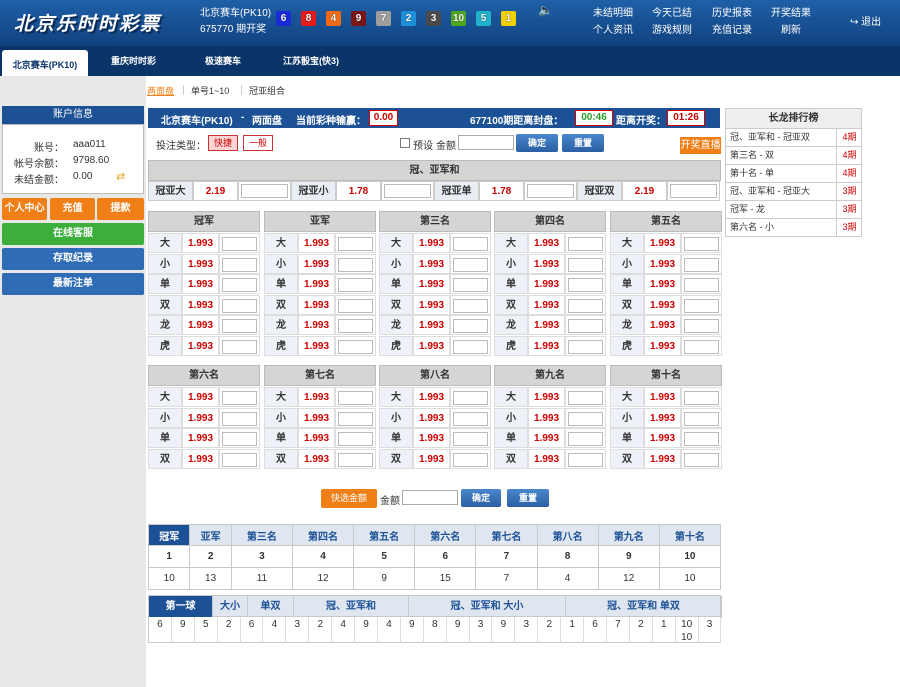 This screenshot has height=687, width=900. I want to click on quick-amount-button: 快选金额, so click(349, 498).